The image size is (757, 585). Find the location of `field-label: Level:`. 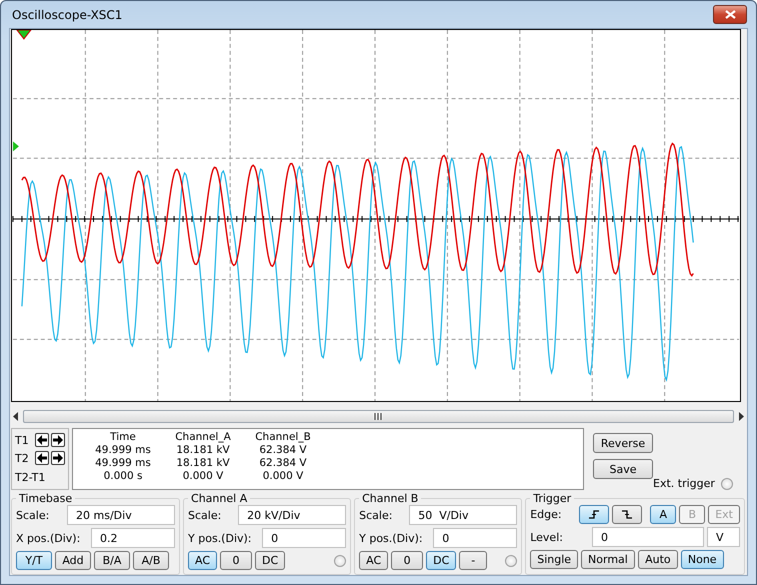

field-label: Level: is located at coordinates (546, 537).